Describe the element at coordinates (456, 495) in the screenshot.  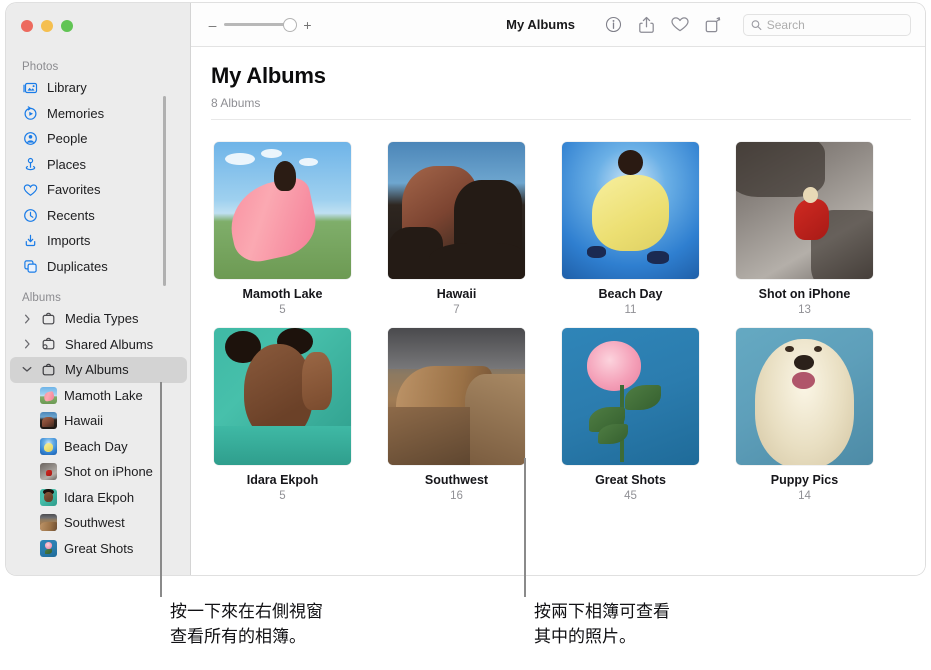
I see `album-item-count: 16` at that location.